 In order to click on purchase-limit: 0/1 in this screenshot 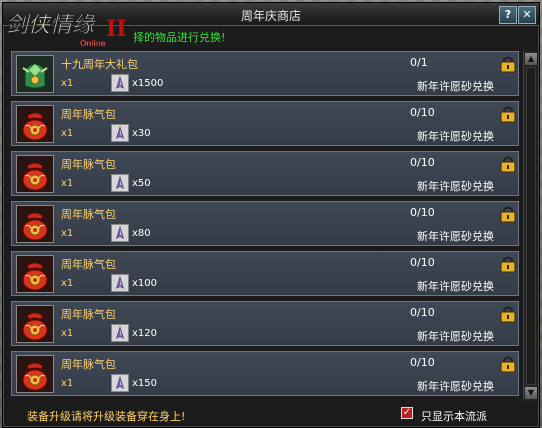, I will do `click(419, 62)`.